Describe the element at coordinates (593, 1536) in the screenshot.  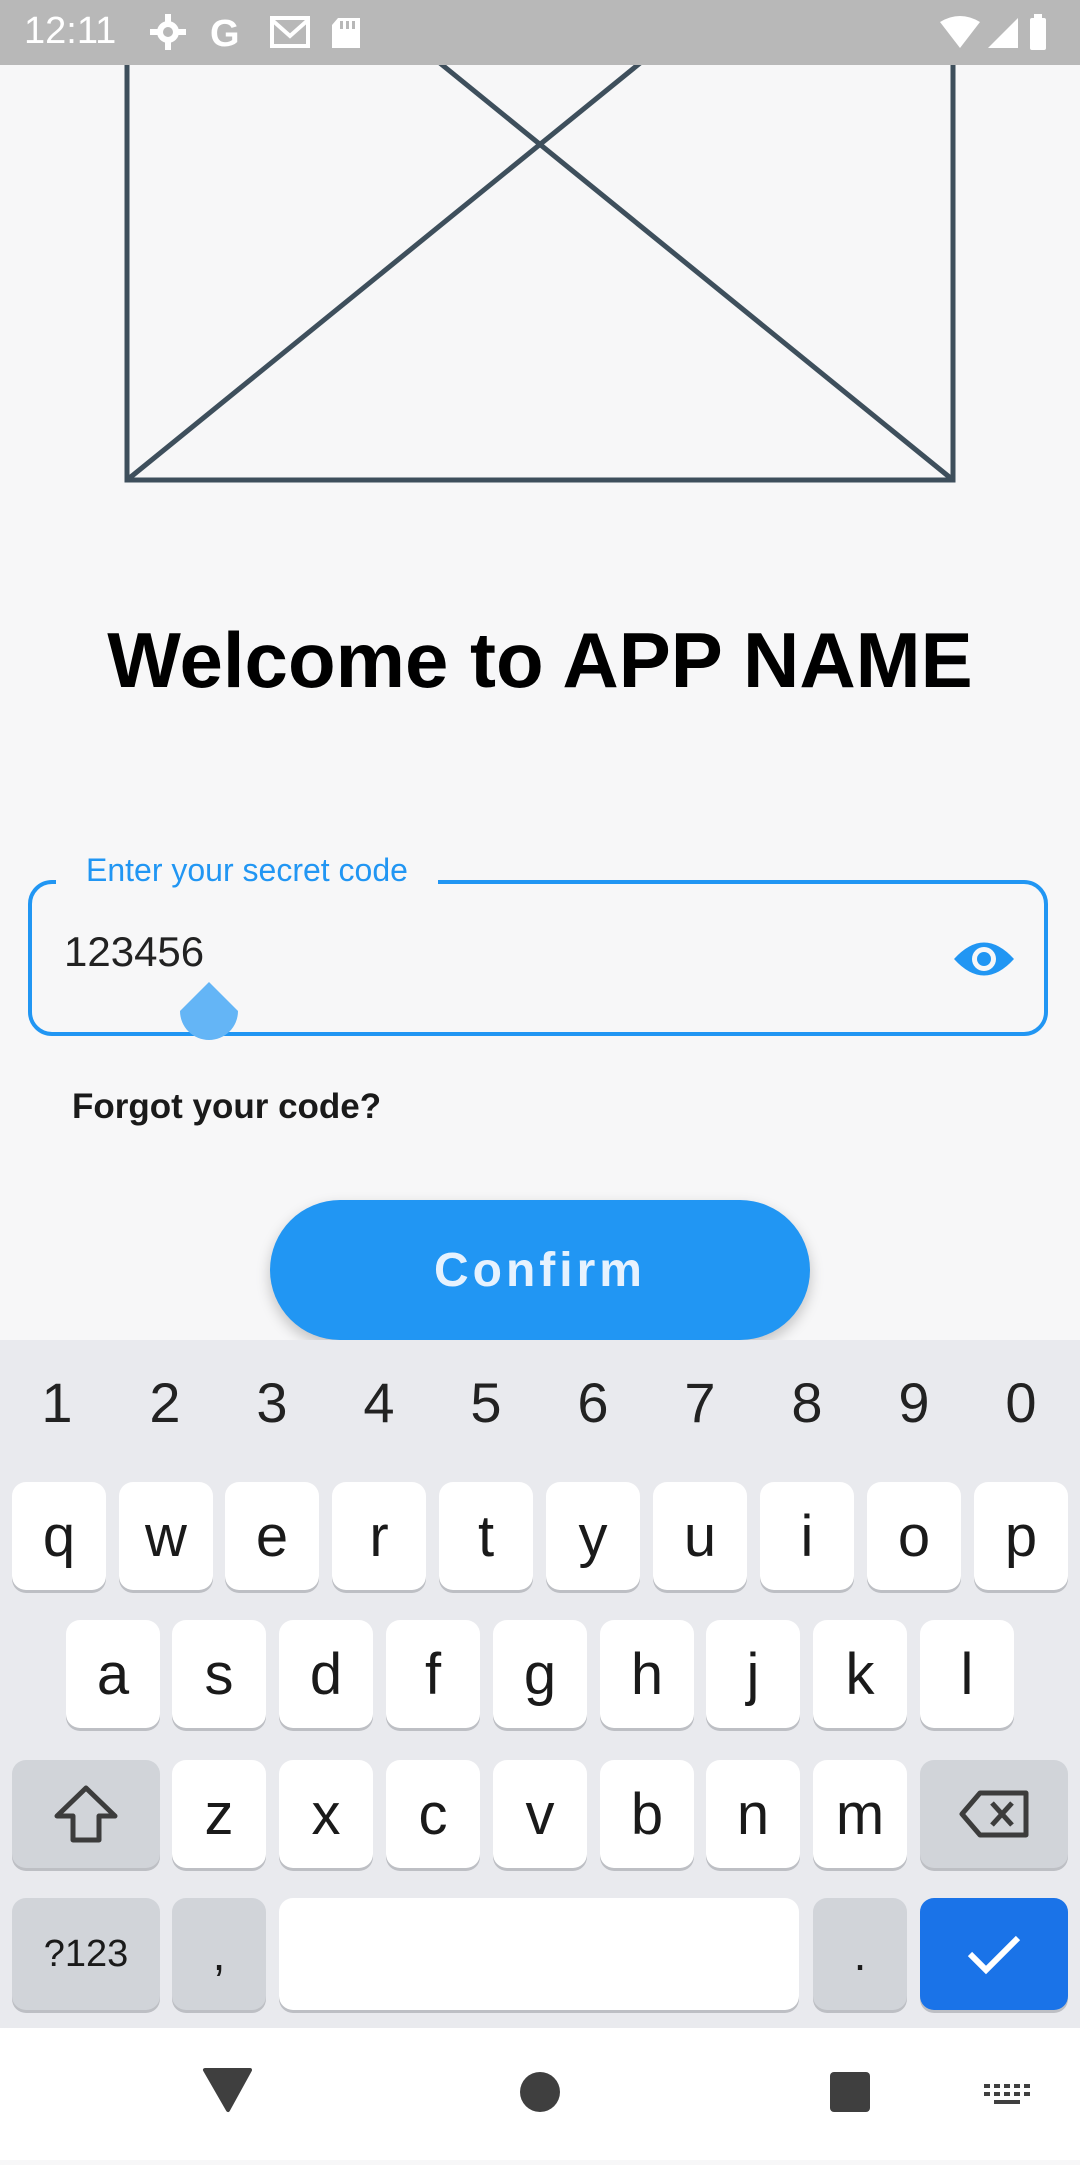
I see `key-y: y` at that location.